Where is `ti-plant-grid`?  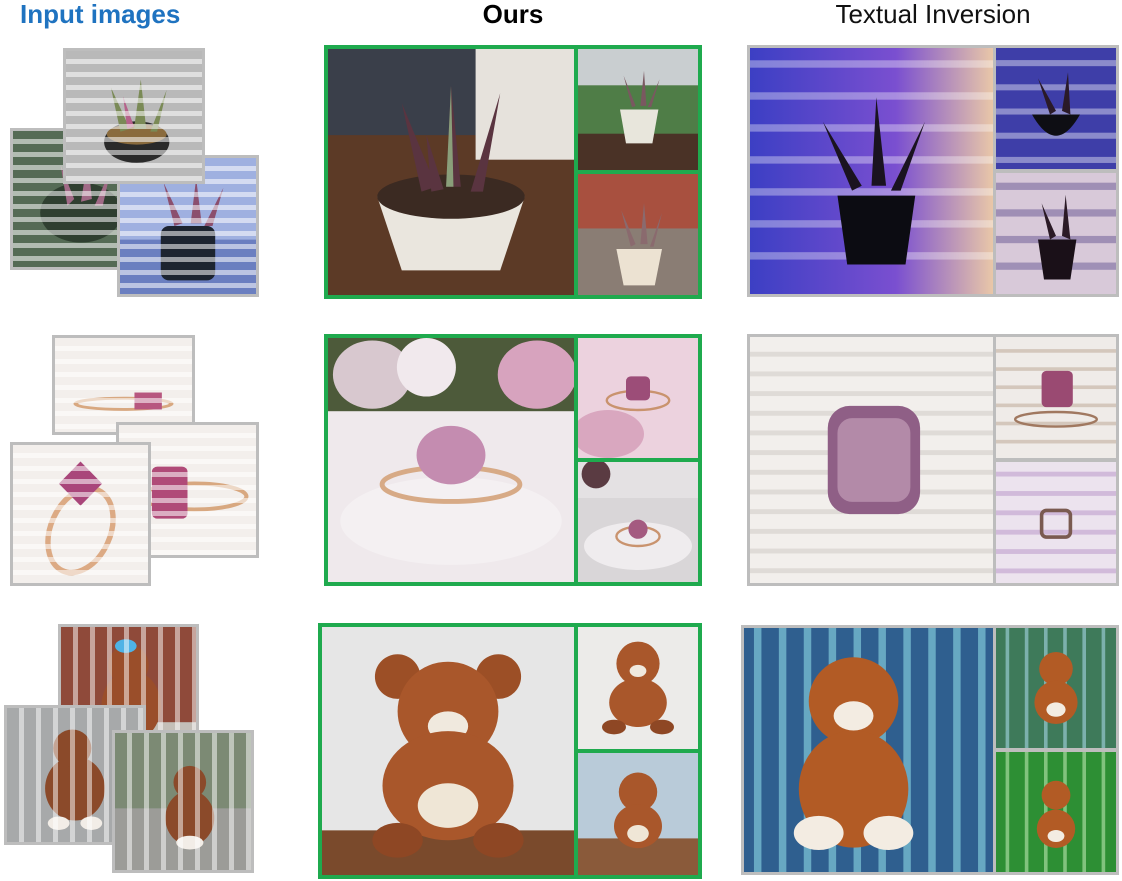 ti-plant-grid is located at coordinates (933, 171).